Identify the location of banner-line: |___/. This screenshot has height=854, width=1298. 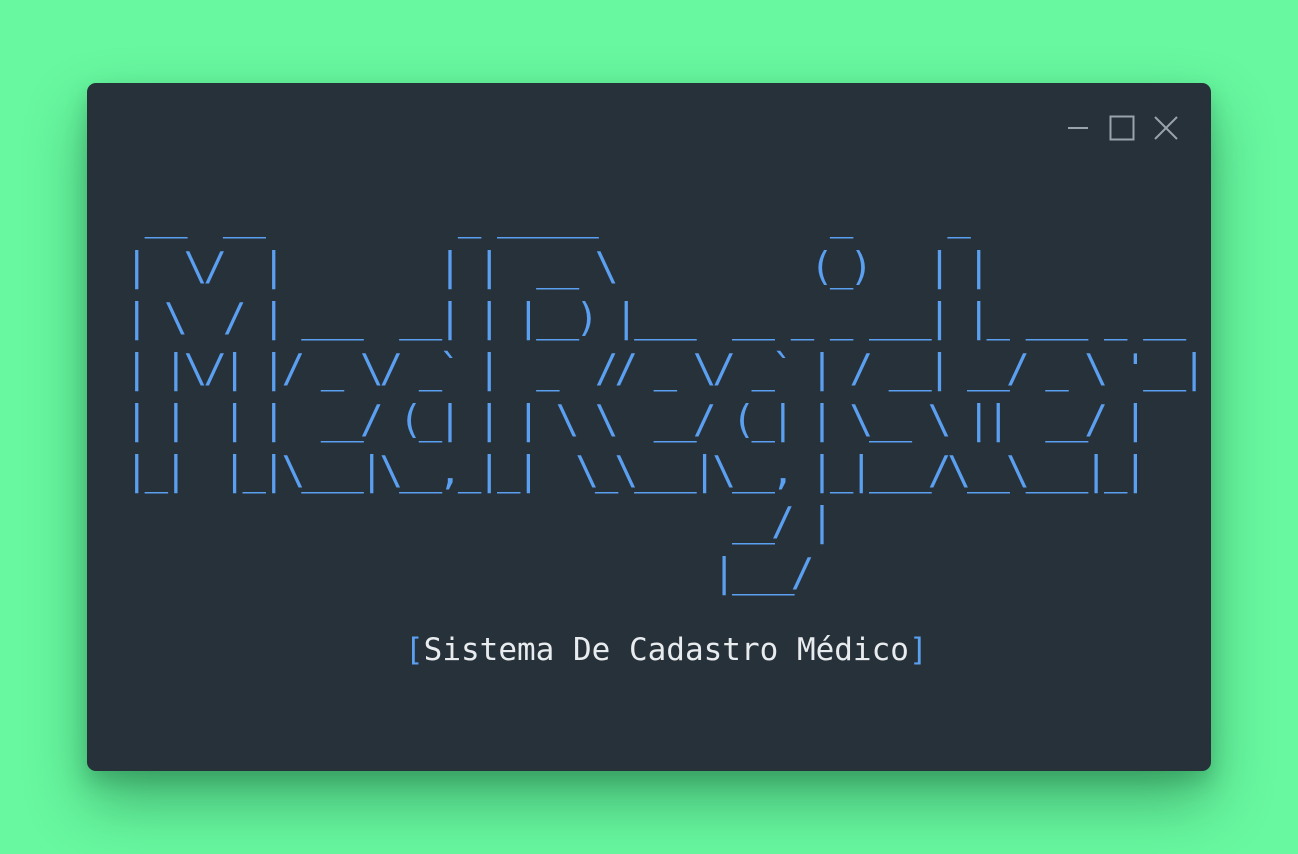
(469, 573).